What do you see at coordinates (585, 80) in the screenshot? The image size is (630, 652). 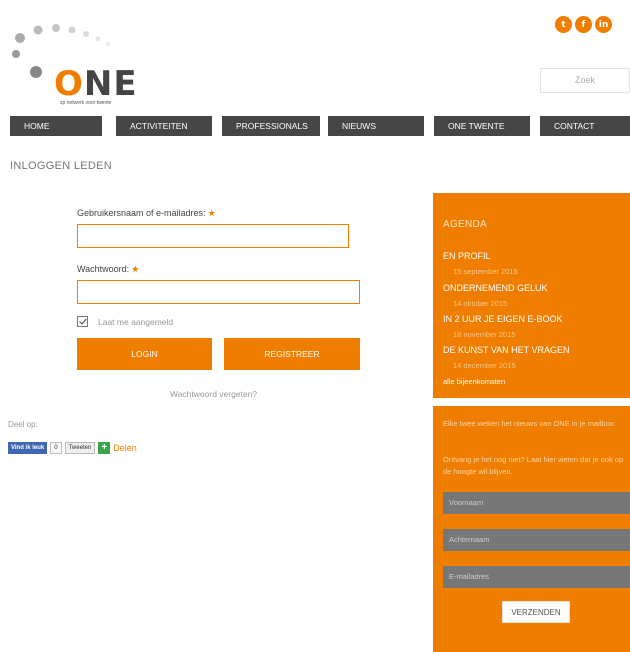 I see `search-input: Zoek` at bounding box center [585, 80].